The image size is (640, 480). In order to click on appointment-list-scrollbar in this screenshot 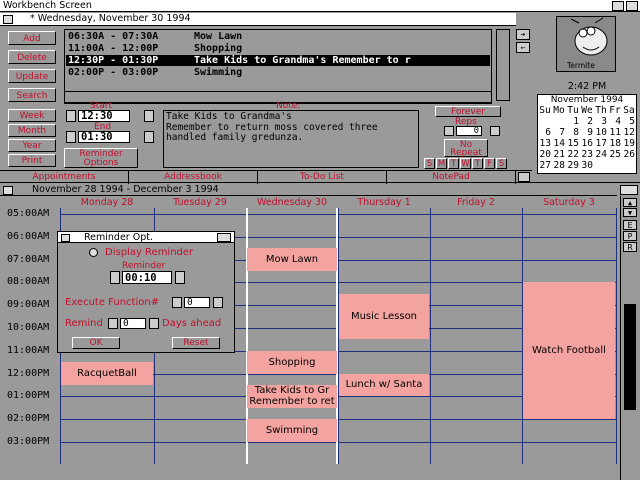, I will do `click(503, 65)`.